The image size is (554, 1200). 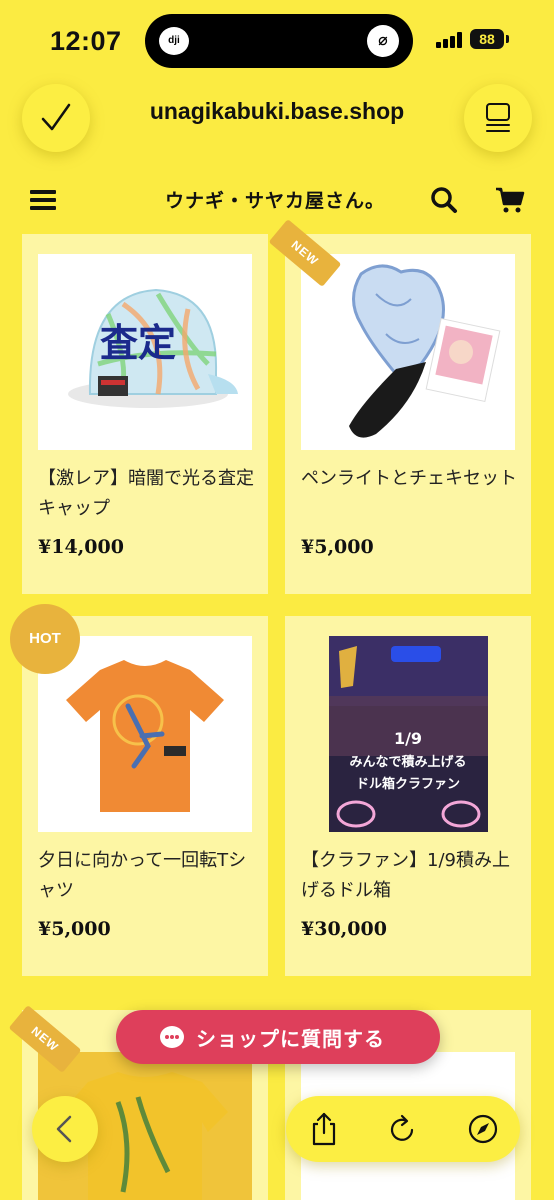 I want to click on product-name: 夕日に向かって一回転Tシャツ, so click(x=147, y=876).